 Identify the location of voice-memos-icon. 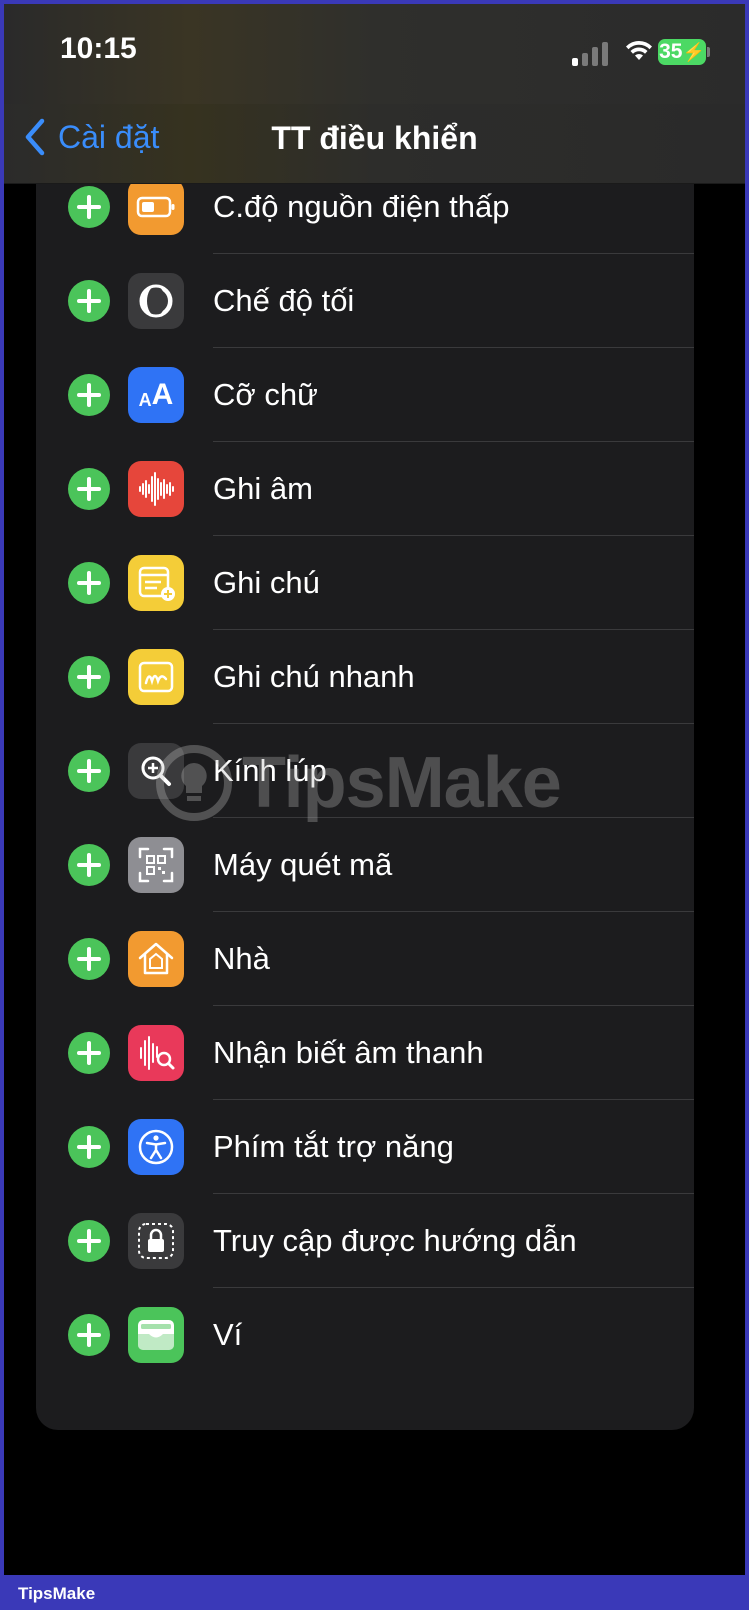
(156, 489).